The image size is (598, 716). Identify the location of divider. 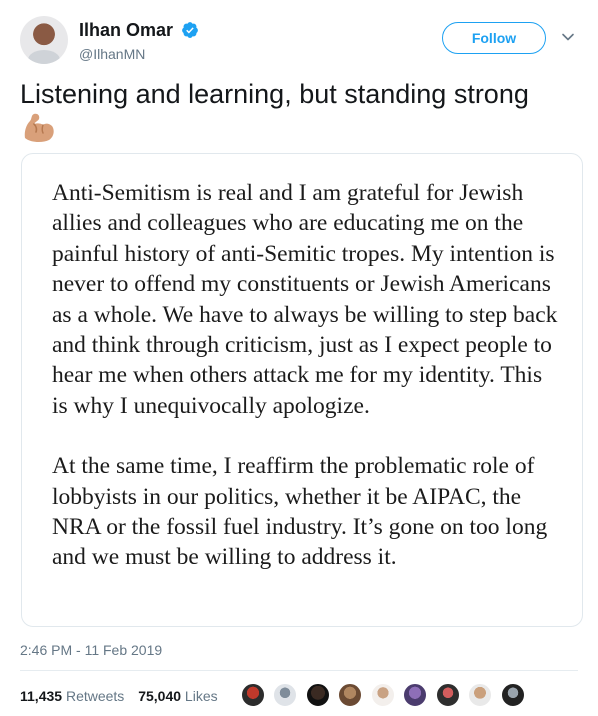
(299, 670).